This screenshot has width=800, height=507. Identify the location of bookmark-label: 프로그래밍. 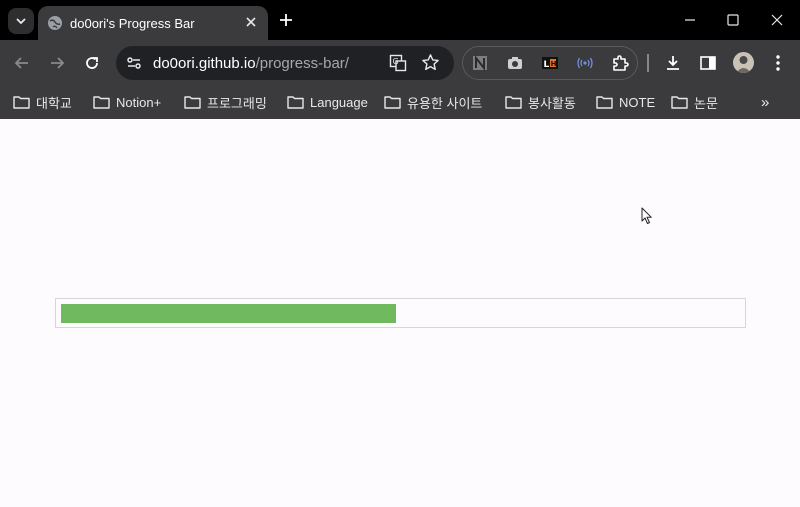
(237, 103).